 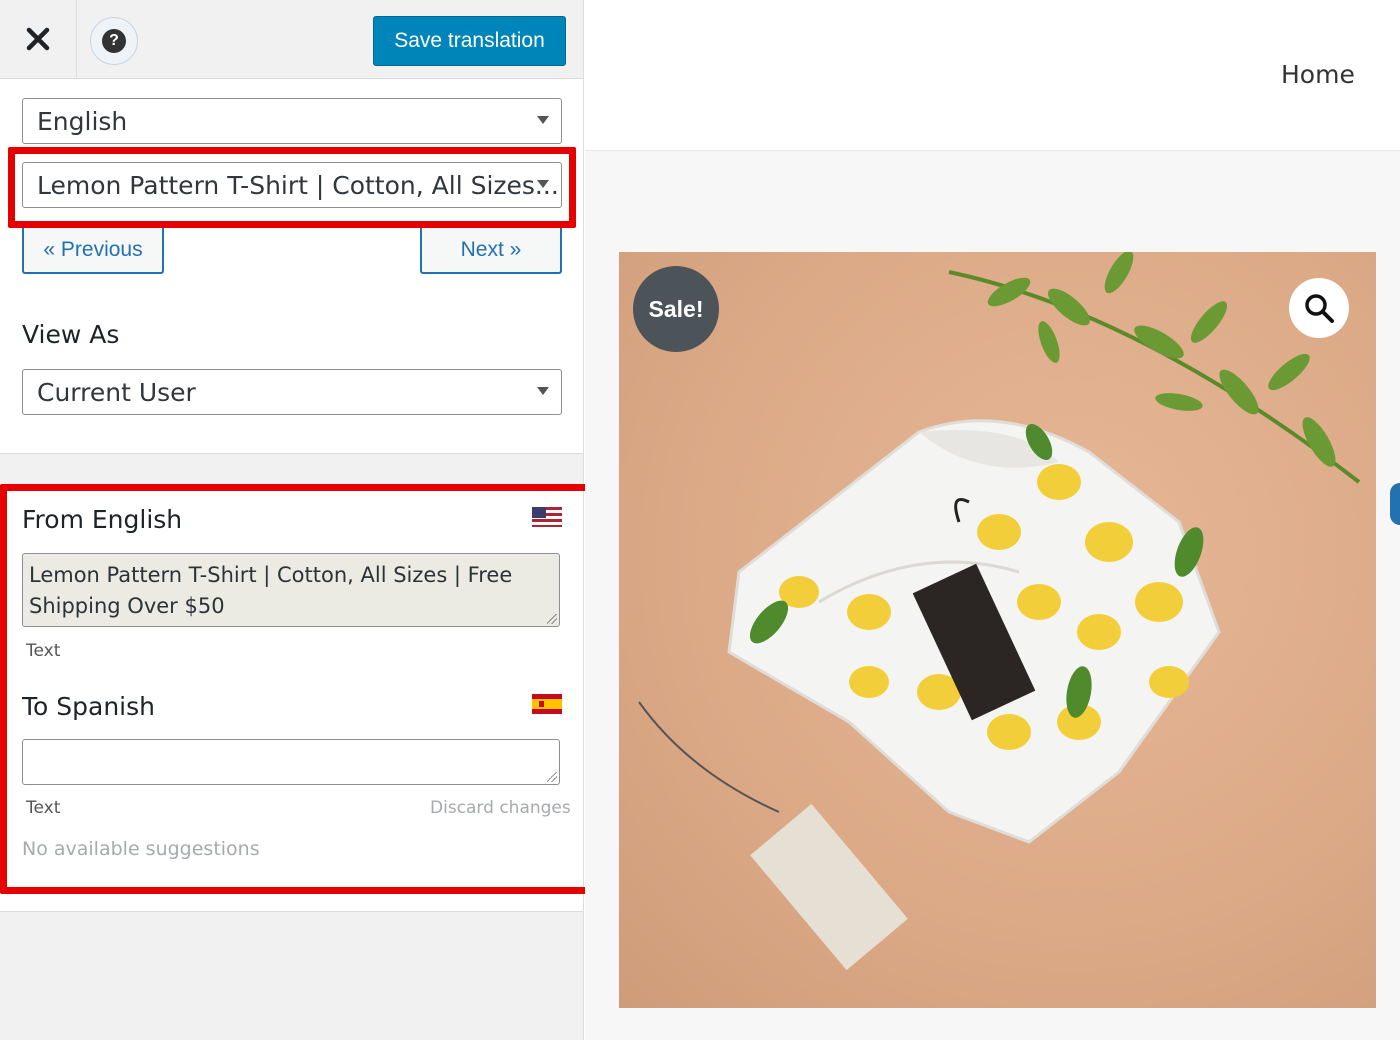 What do you see at coordinates (992, 75) in the screenshot?
I see `site-header: Home` at bounding box center [992, 75].